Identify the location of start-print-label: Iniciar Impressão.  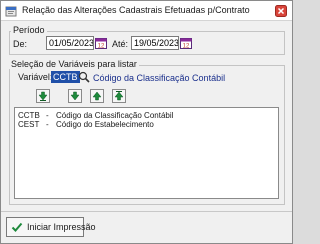
(61, 227).